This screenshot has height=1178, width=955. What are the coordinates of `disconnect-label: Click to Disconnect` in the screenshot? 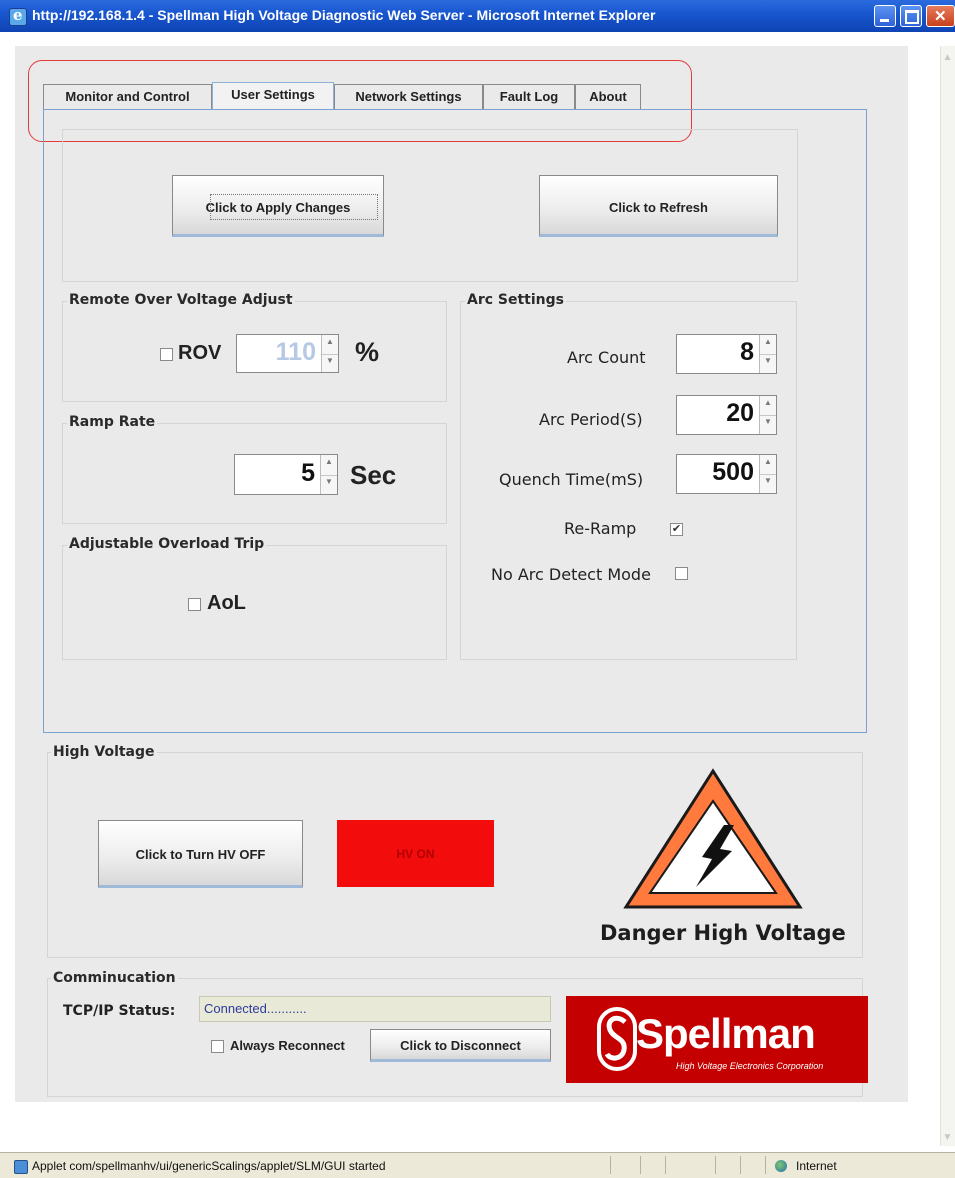 It's located at (460, 1045).